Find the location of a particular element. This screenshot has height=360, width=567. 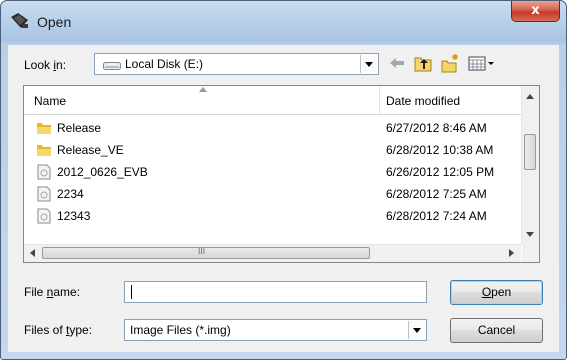

file-name-input is located at coordinates (275, 292).